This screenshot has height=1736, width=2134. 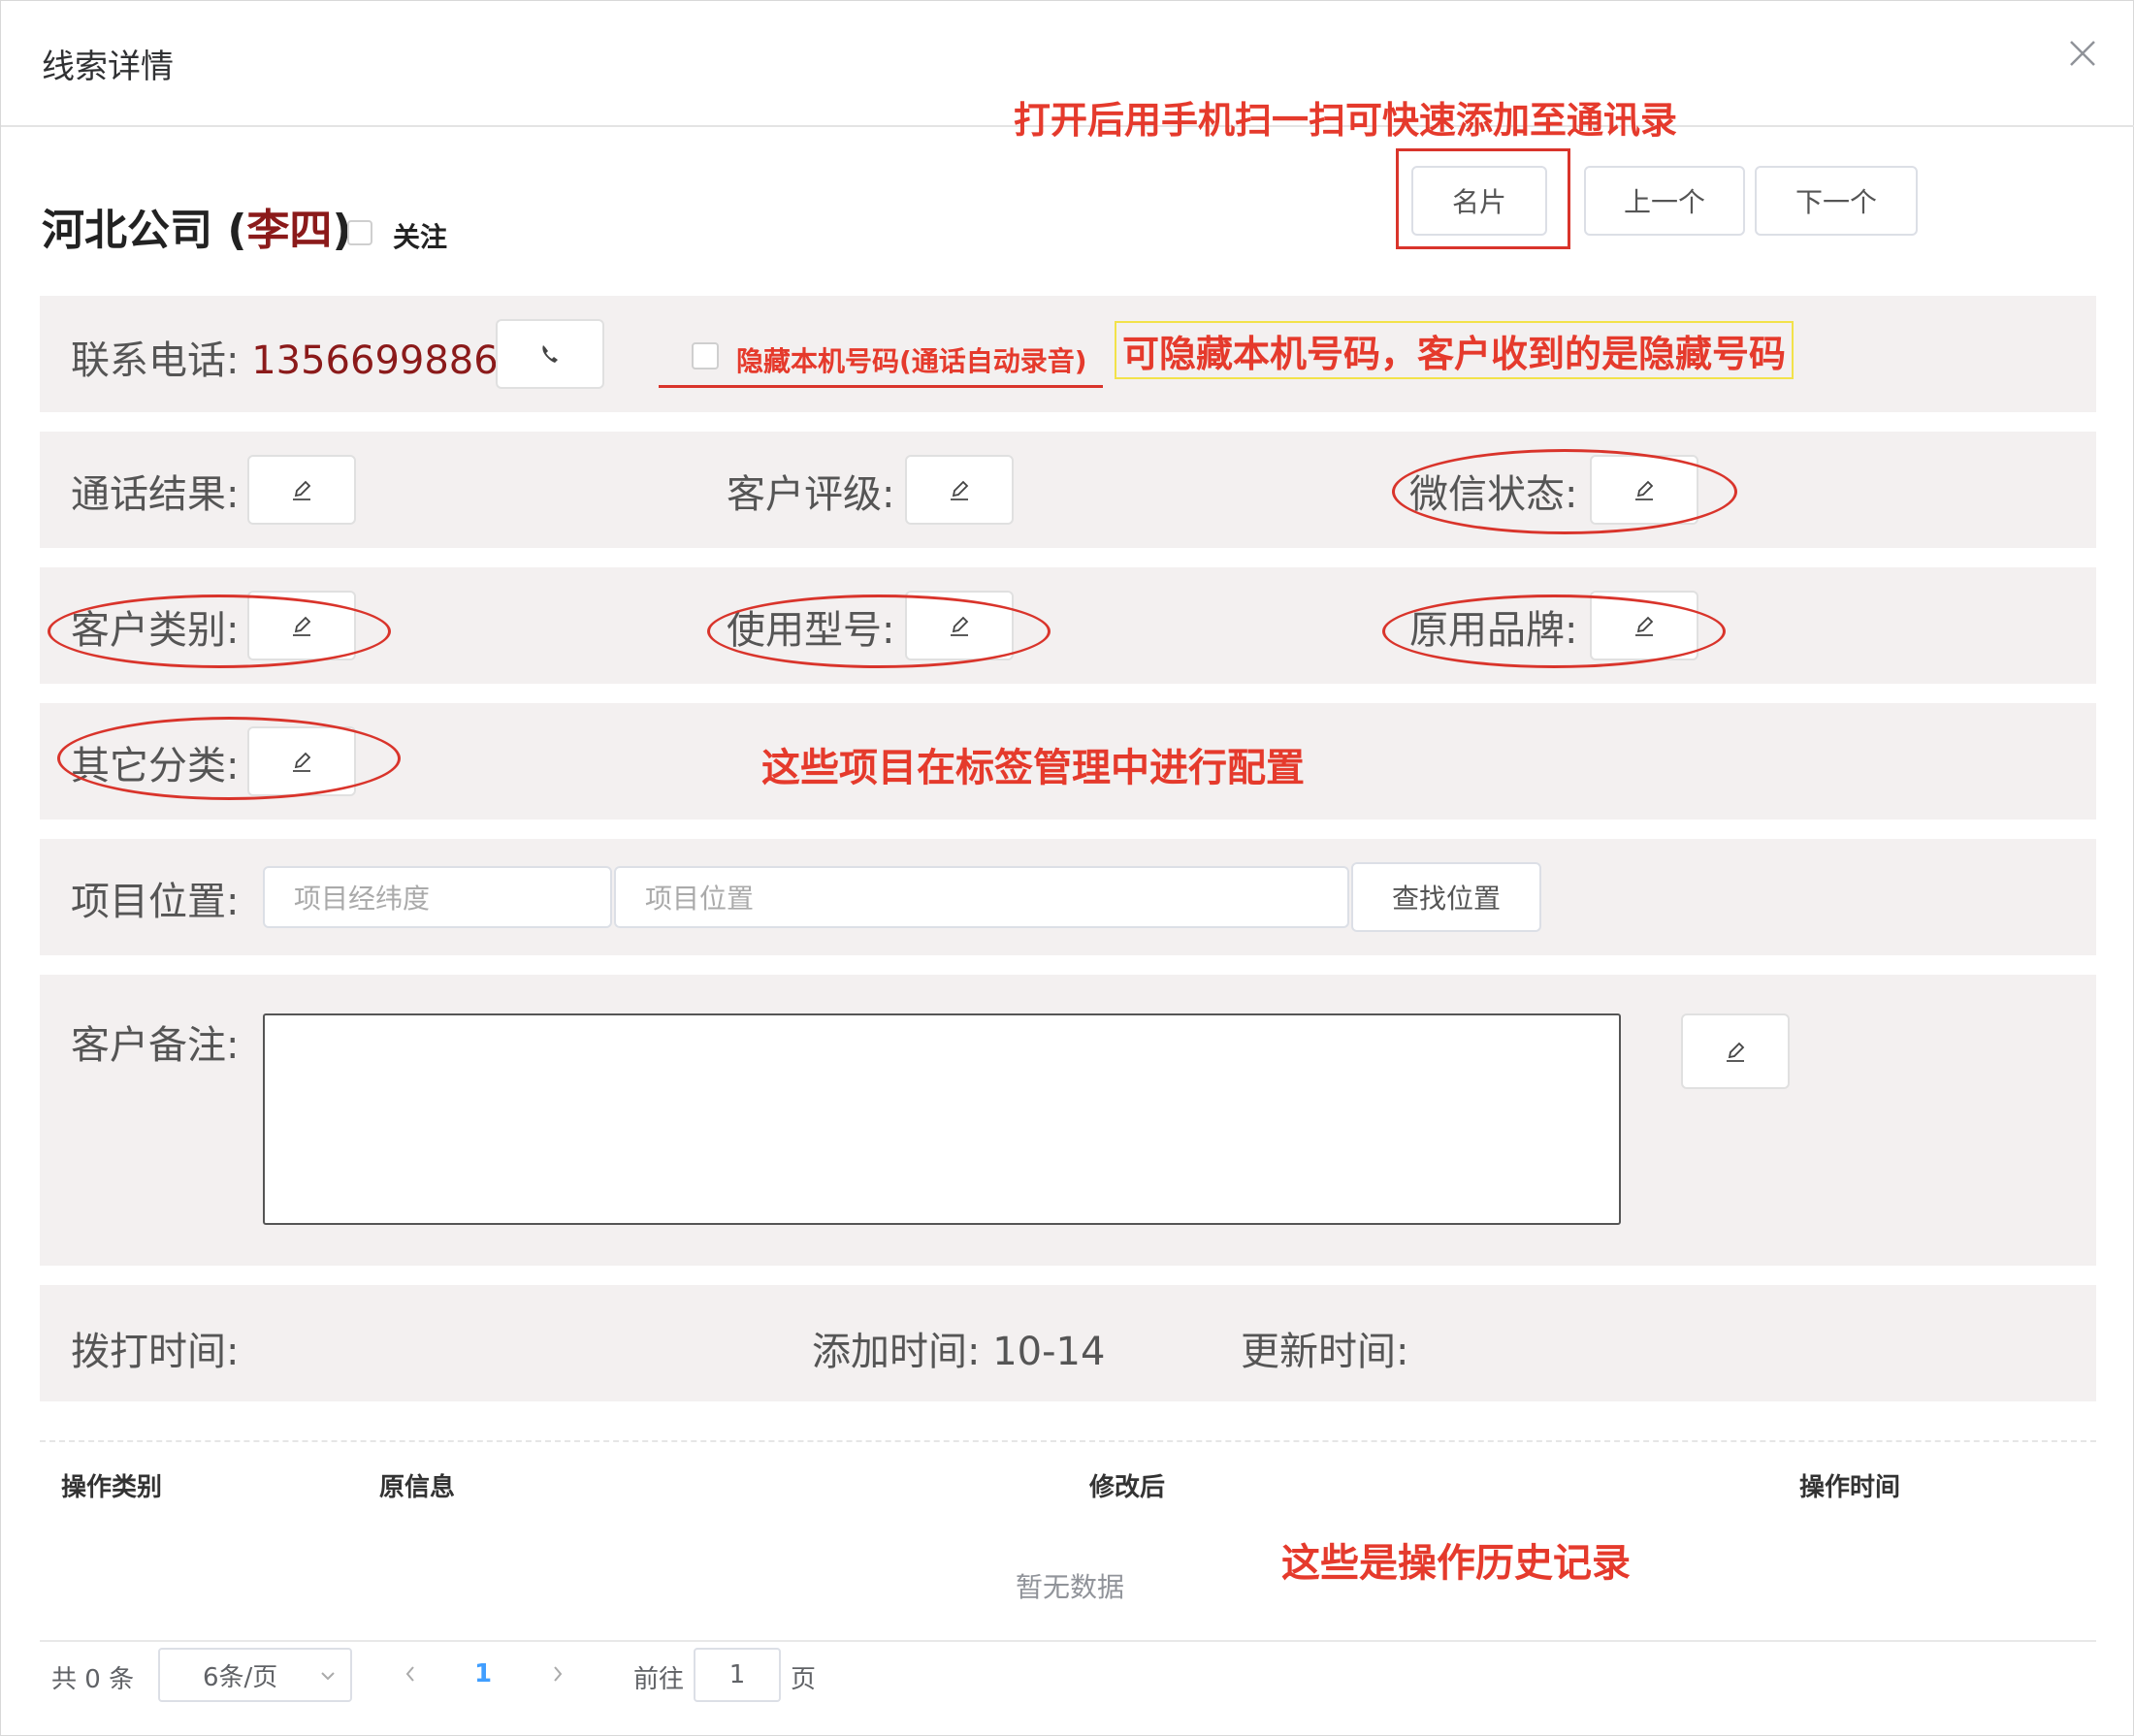 I want to click on next-page-button, so click(x=557, y=1673).